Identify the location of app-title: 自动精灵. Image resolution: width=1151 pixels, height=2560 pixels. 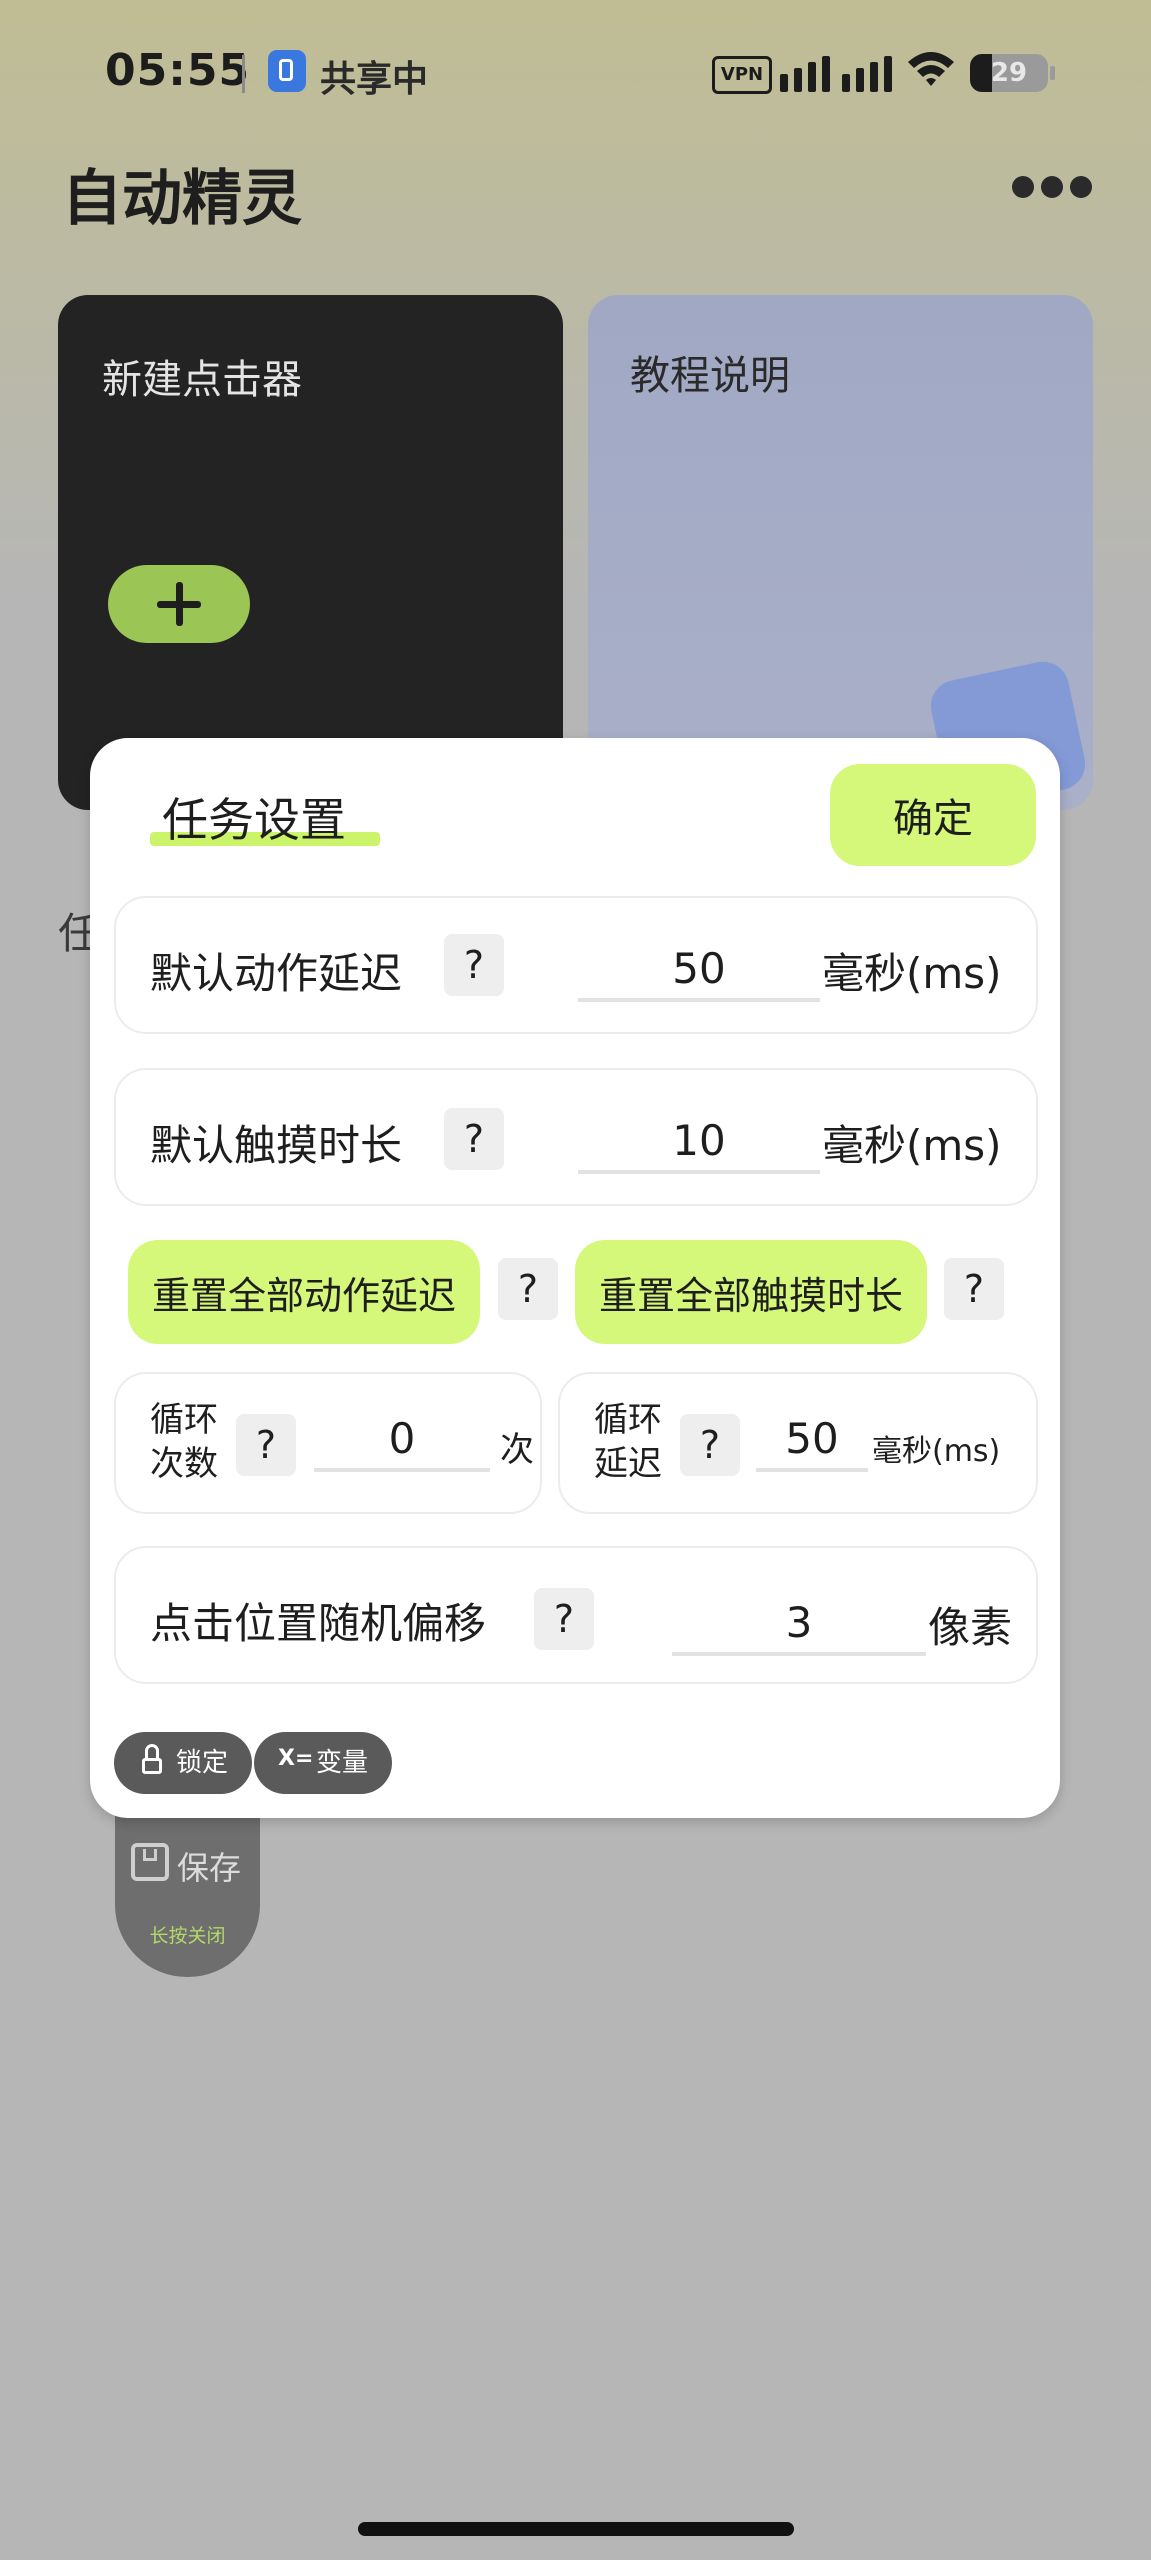
(182, 199).